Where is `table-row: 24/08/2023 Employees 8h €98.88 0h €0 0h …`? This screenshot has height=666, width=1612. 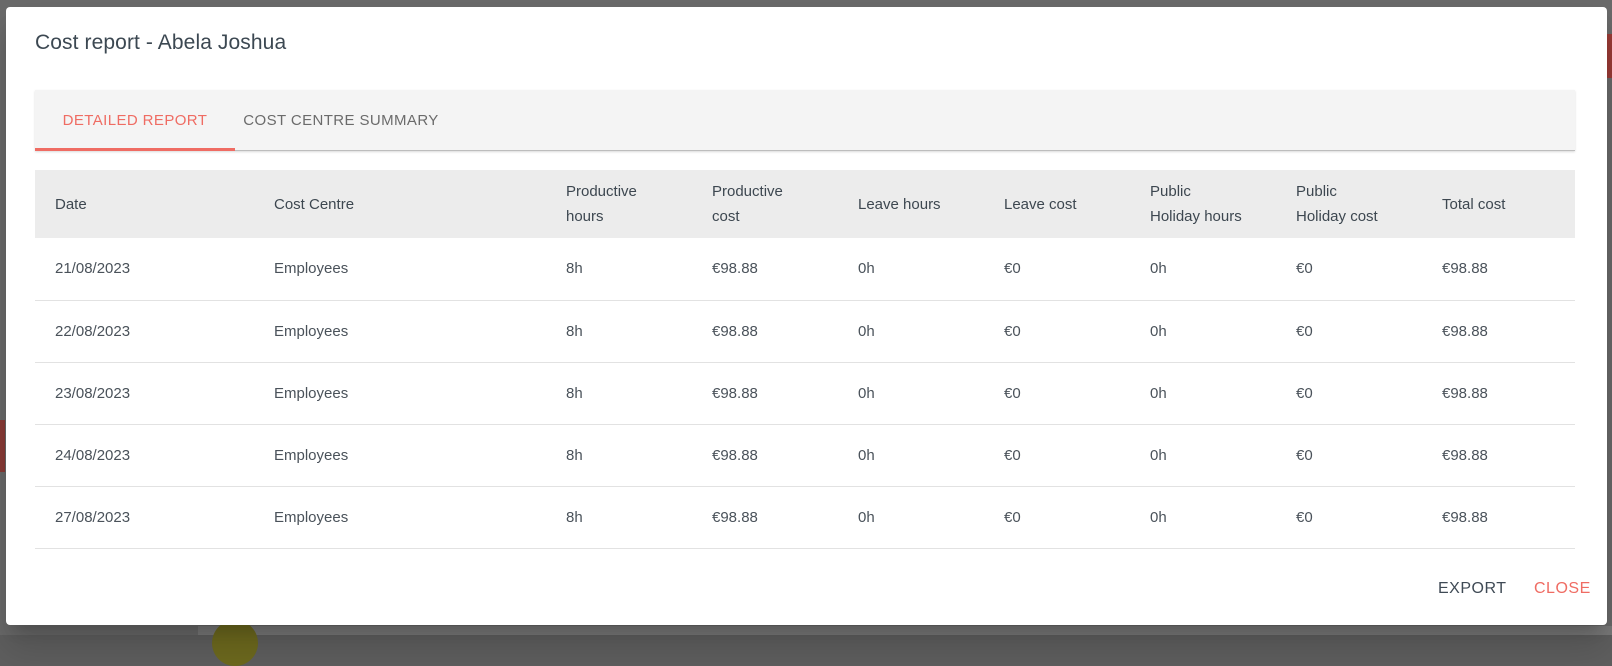 table-row: 24/08/2023 Employees 8h €98.88 0h €0 0h … is located at coordinates (805, 455).